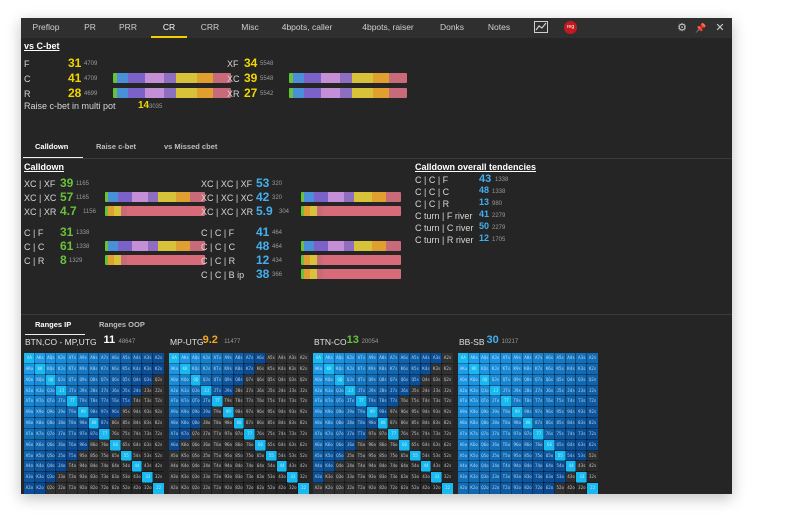 Image resolution: width=799 pixels, height=525 pixels. What do you see at coordinates (116, 146) in the screenshot?
I see `subtab-raise-c-bet: Raise c-bet` at bounding box center [116, 146].